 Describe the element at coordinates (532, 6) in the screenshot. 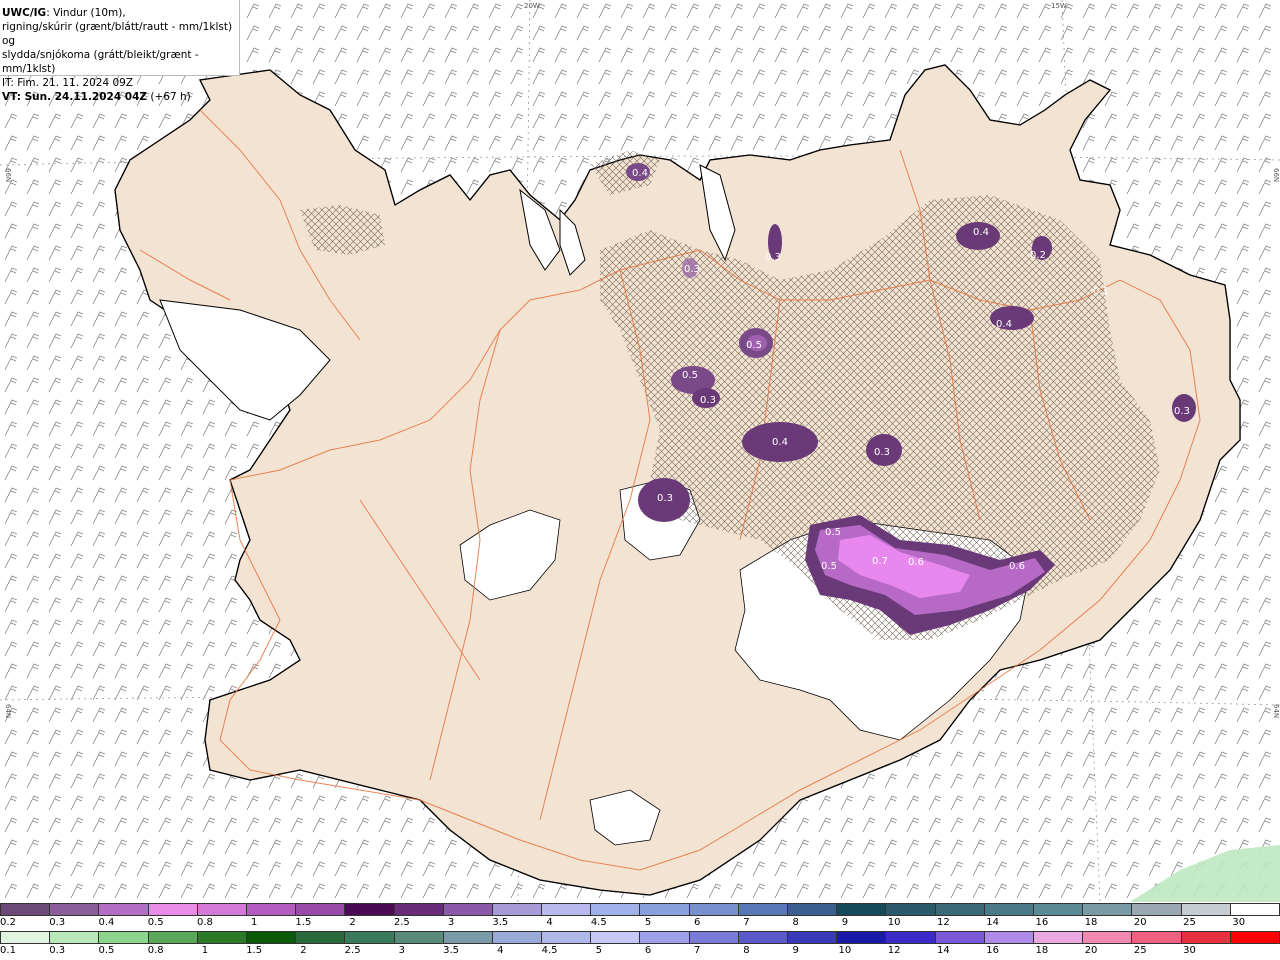

I see `lon-label-20w: 20W` at that location.